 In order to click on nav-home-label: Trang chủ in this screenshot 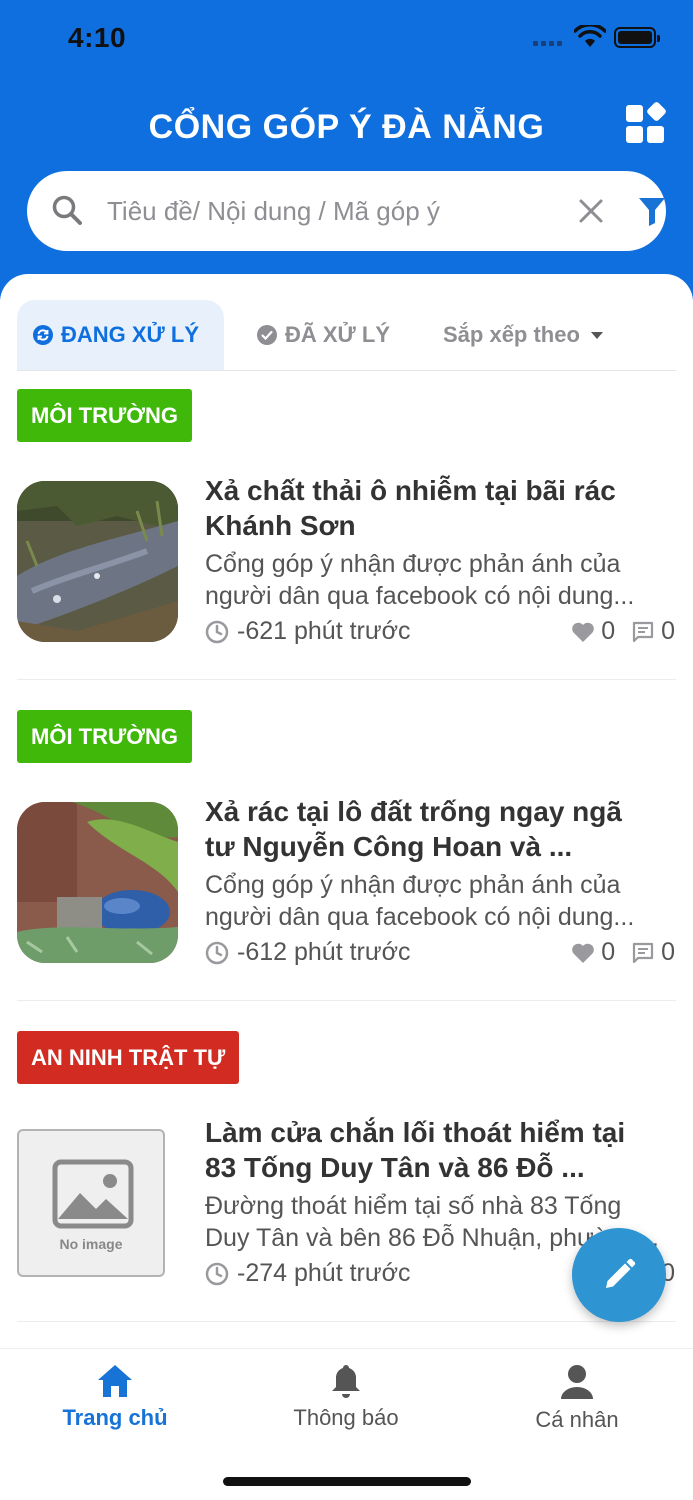, I will do `click(115, 1417)`.